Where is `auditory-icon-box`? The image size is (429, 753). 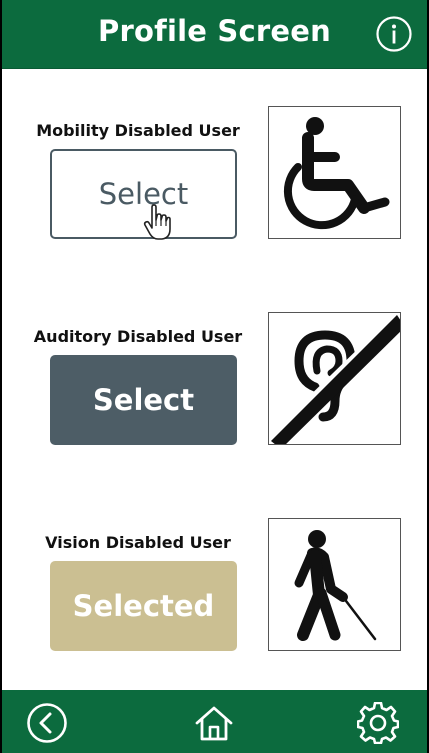 auditory-icon-box is located at coordinates (334, 378).